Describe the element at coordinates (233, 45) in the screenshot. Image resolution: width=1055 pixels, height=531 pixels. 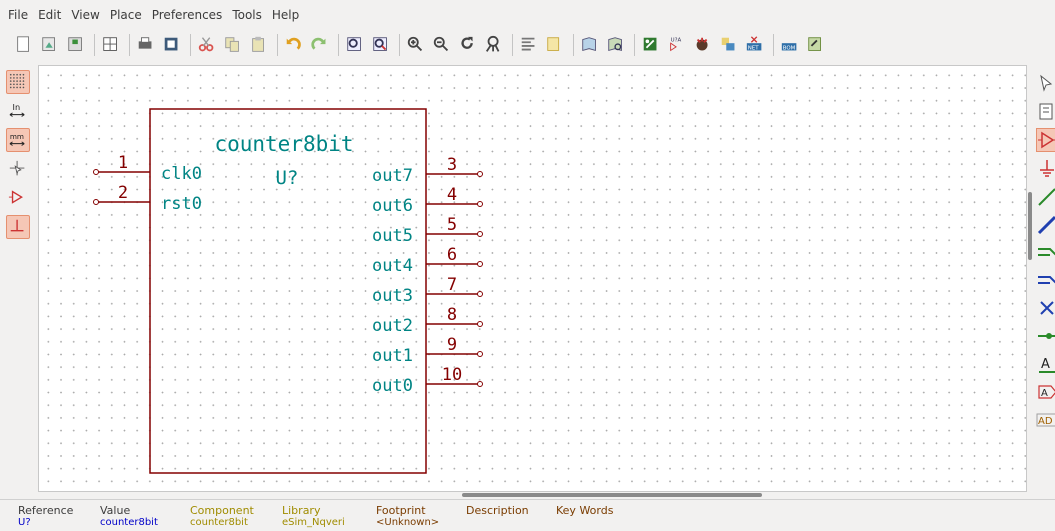
I see `copy-button` at that location.